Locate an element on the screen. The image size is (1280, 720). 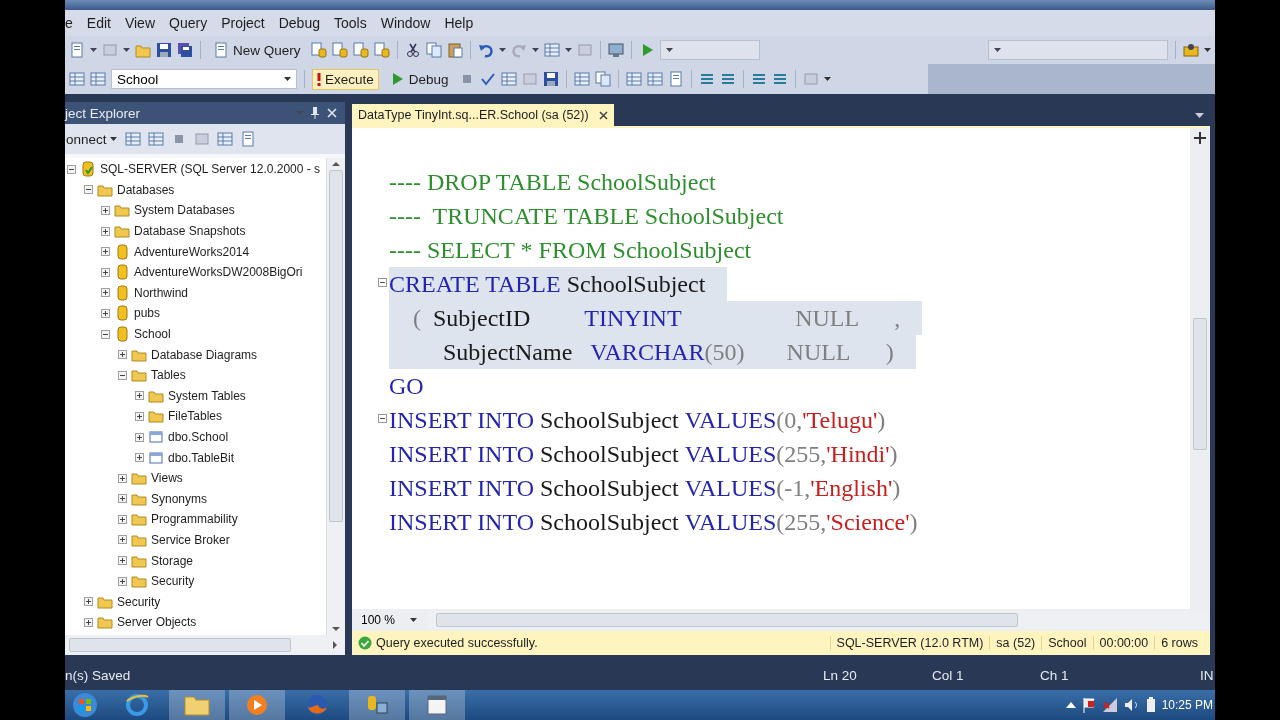
pin-icon is located at coordinates (315, 113).